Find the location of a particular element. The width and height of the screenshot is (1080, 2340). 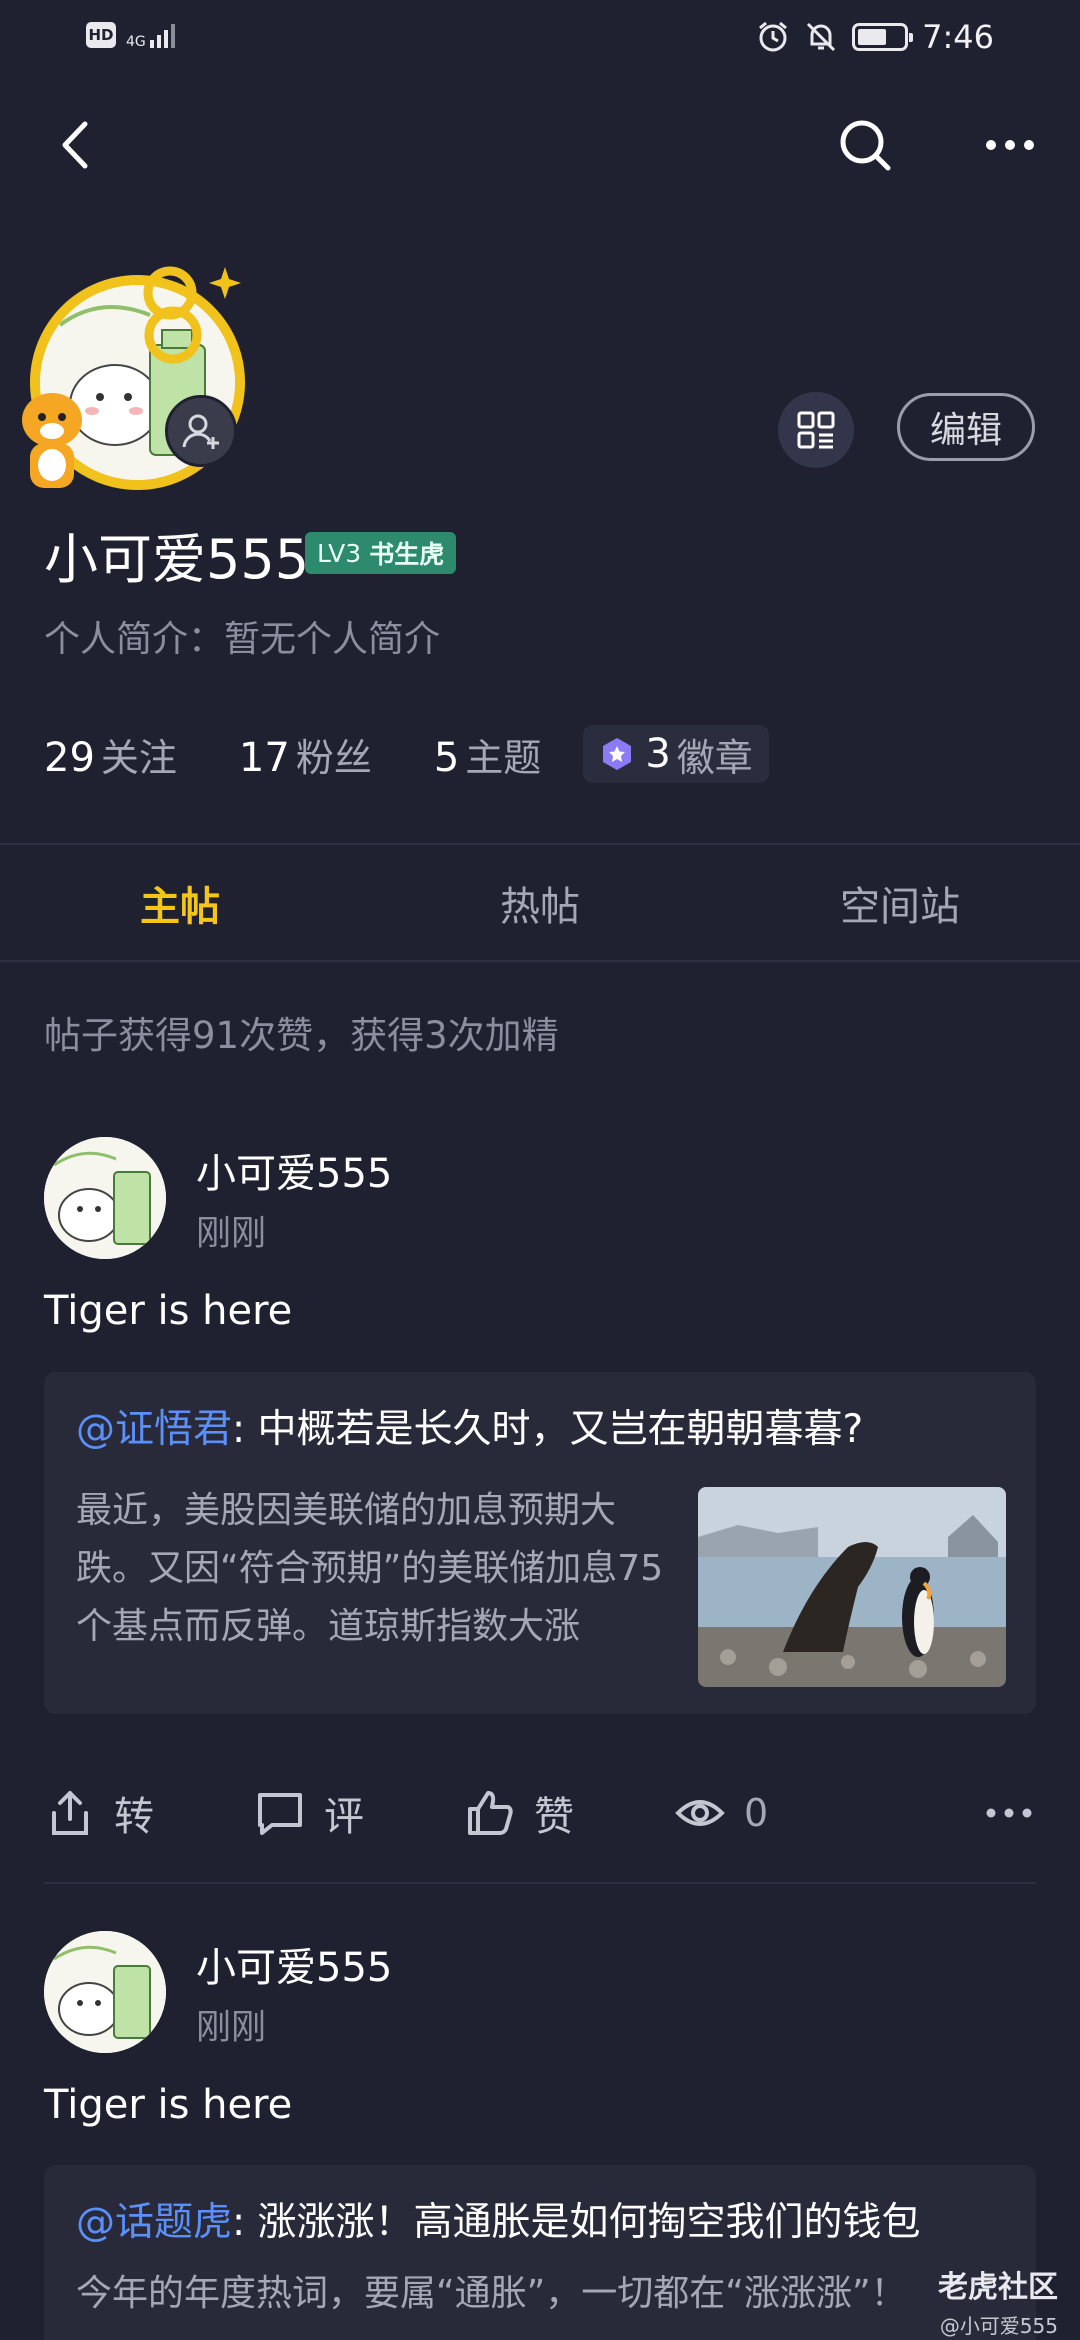

eye-icon is located at coordinates (700, 1813).